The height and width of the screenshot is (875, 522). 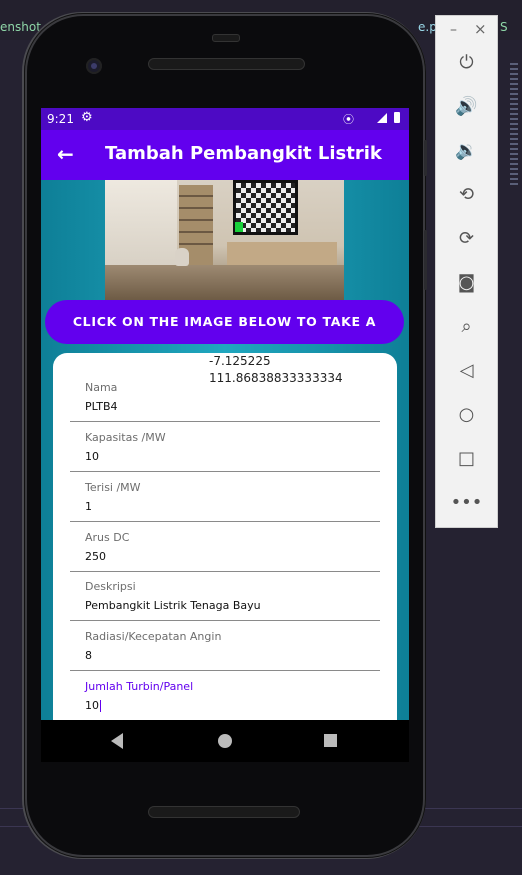 What do you see at coordinates (87, 117) in the screenshot?
I see `settings-gear-icon: ⚙` at bounding box center [87, 117].